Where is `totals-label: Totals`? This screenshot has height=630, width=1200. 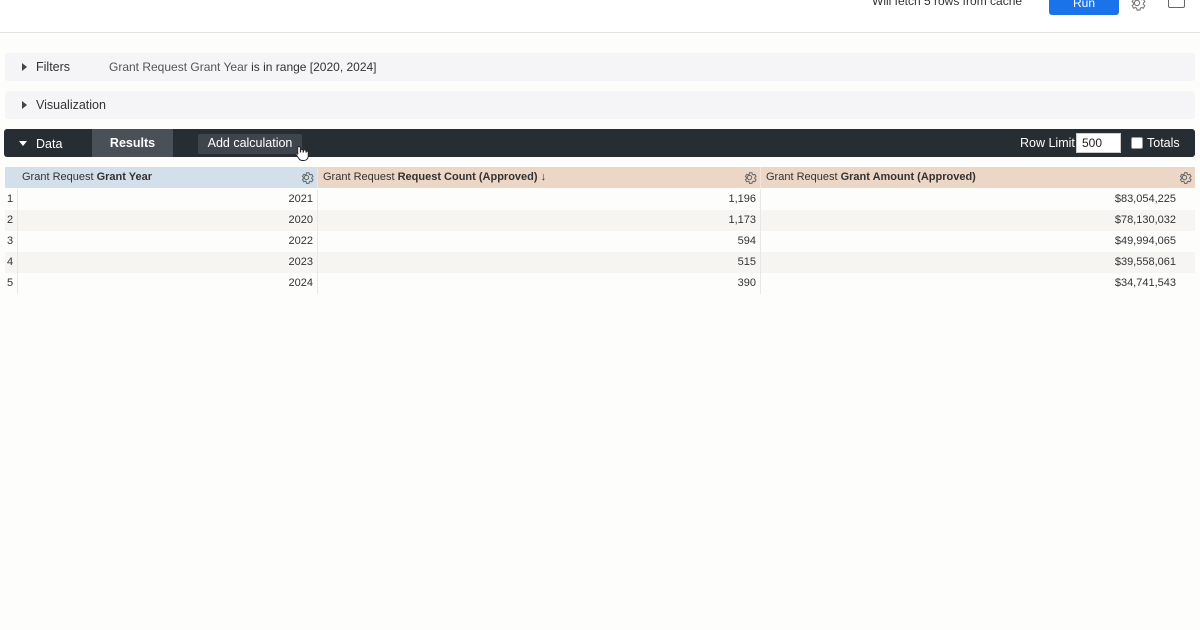 totals-label: Totals is located at coordinates (1163, 143).